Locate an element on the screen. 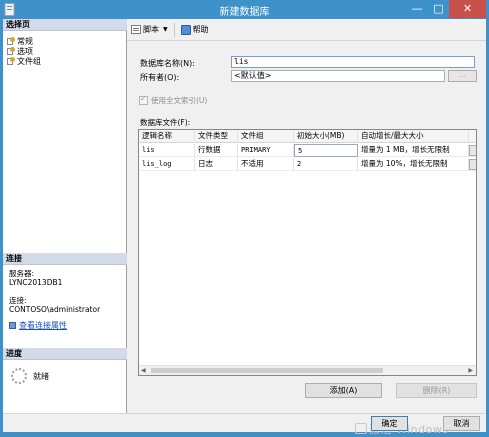  grid-header: 逻辑名称 文件类型 文件组 初始大小(MB) 自动增长/最大大小 is located at coordinates (307, 136).